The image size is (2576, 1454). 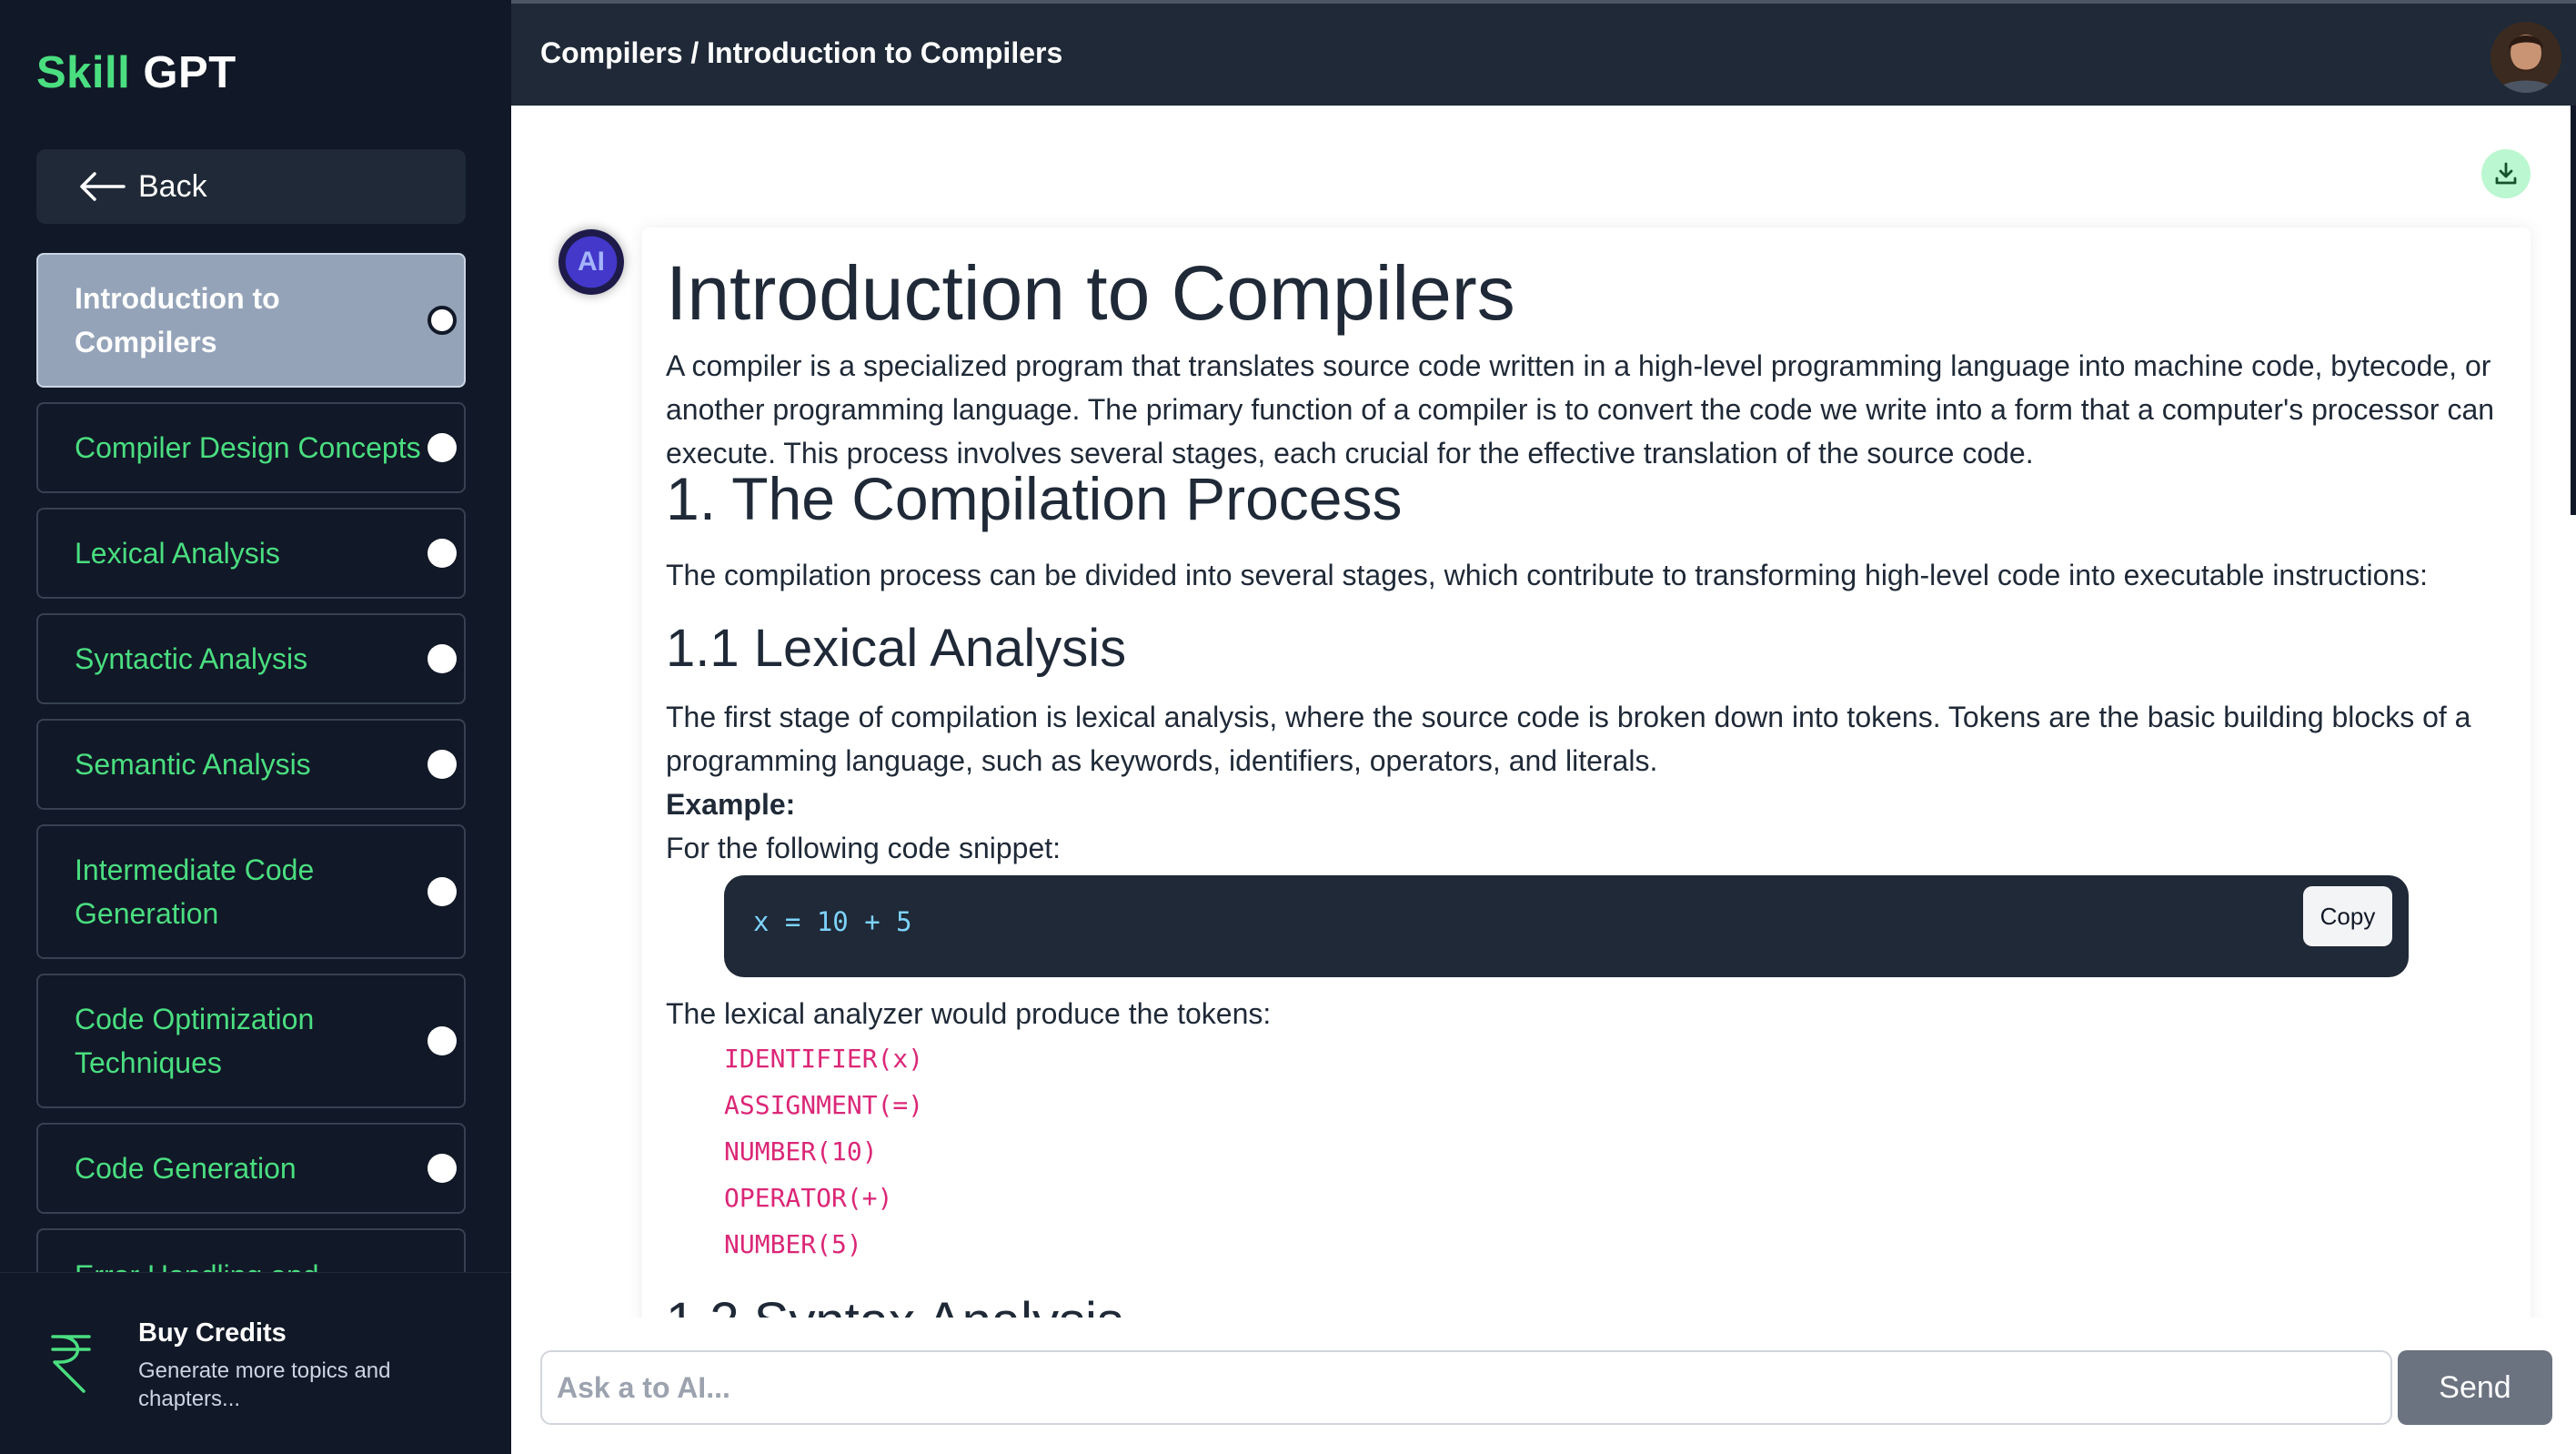 What do you see at coordinates (1466, 1387) in the screenshot?
I see `ask-ai-input` at bounding box center [1466, 1387].